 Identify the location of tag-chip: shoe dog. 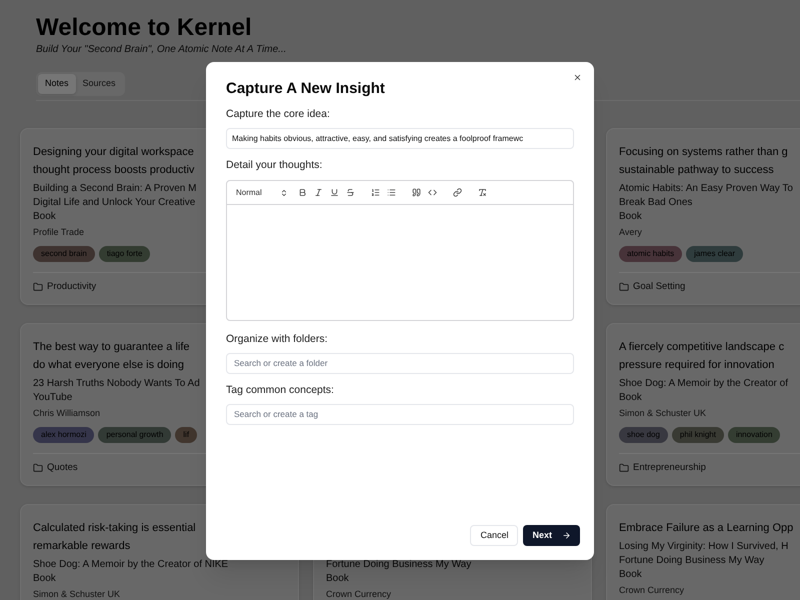
(643, 434).